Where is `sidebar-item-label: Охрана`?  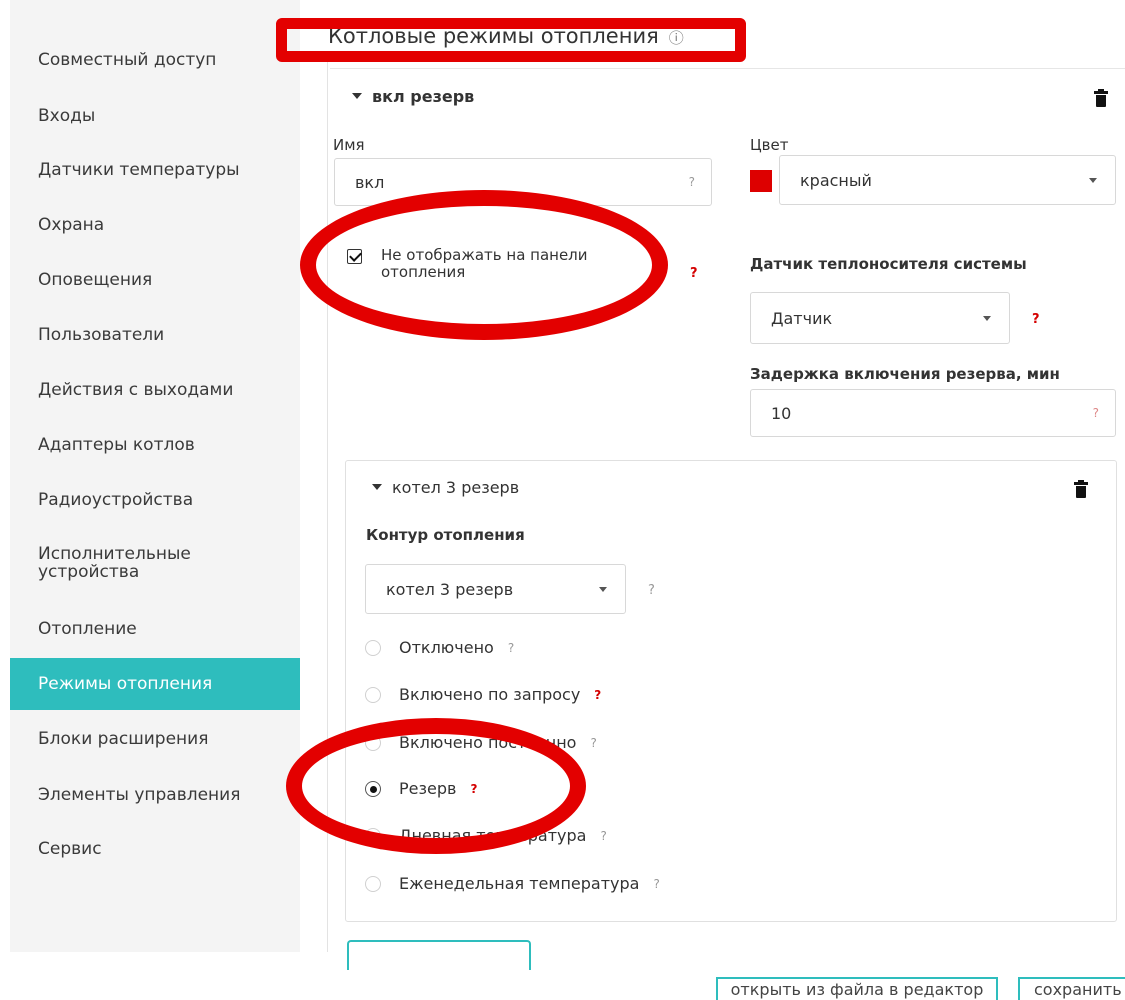
sidebar-item-label: Охрана is located at coordinates (71, 225).